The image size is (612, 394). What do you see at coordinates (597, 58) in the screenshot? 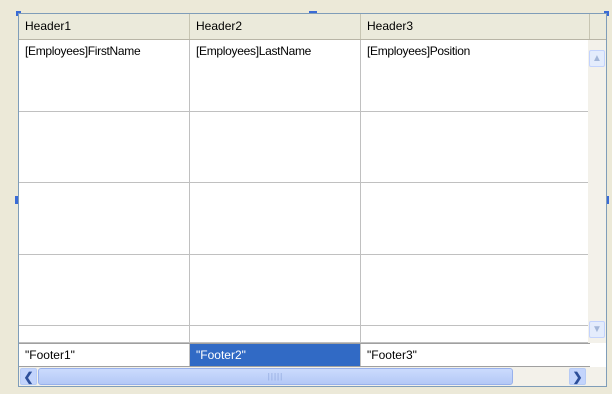
I see `chevron-up-icon: ▲` at bounding box center [597, 58].